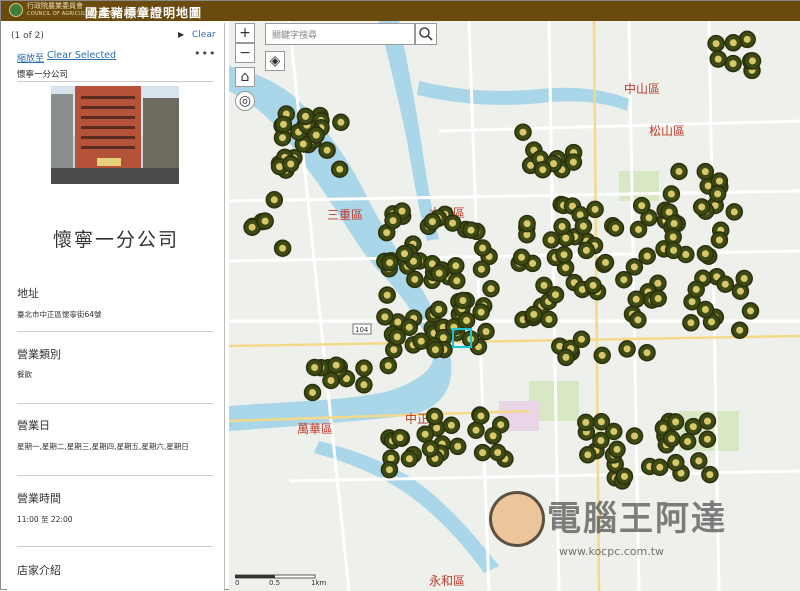  I want to click on clear-selected-link: Clear Selected, so click(81, 55).